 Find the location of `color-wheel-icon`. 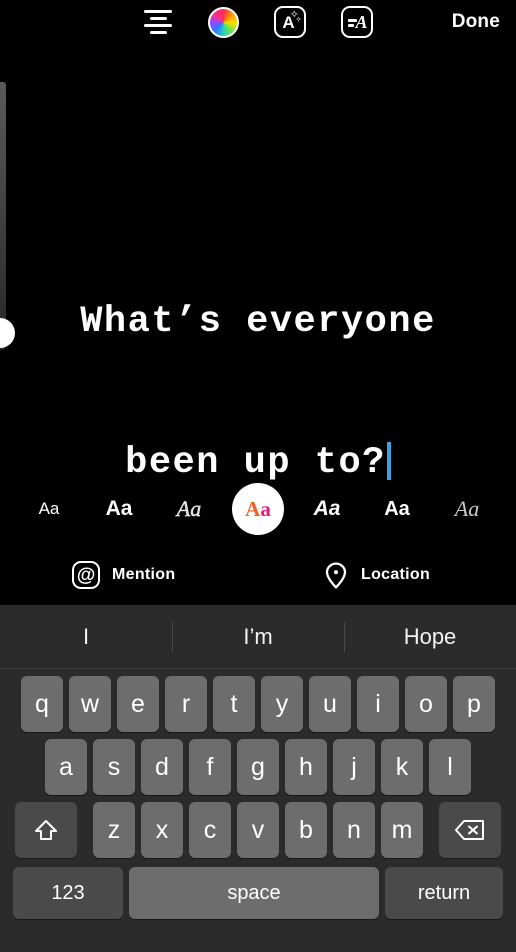

color-wheel-icon is located at coordinates (223, 22).